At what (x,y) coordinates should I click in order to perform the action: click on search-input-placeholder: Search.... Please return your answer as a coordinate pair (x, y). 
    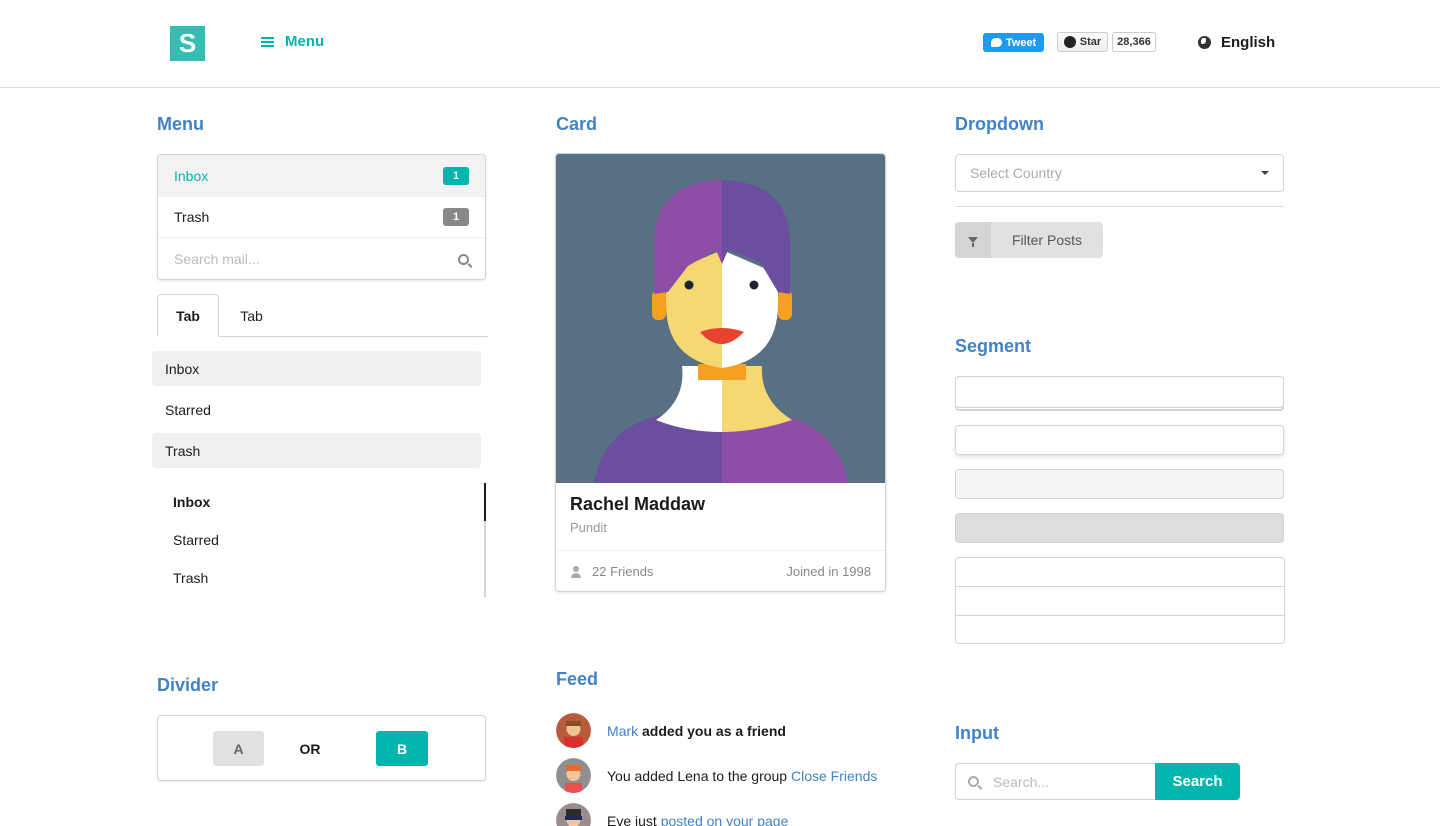
    Looking at the image, I should click on (1021, 781).